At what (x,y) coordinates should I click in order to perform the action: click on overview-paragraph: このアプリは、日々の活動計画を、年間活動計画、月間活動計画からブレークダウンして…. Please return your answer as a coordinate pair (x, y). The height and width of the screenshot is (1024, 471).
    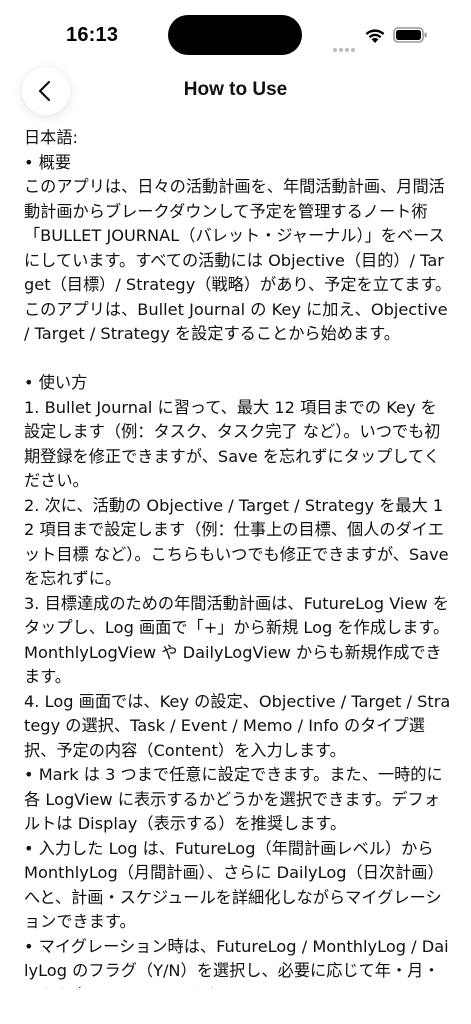
    Looking at the image, I should click on (238, 260).